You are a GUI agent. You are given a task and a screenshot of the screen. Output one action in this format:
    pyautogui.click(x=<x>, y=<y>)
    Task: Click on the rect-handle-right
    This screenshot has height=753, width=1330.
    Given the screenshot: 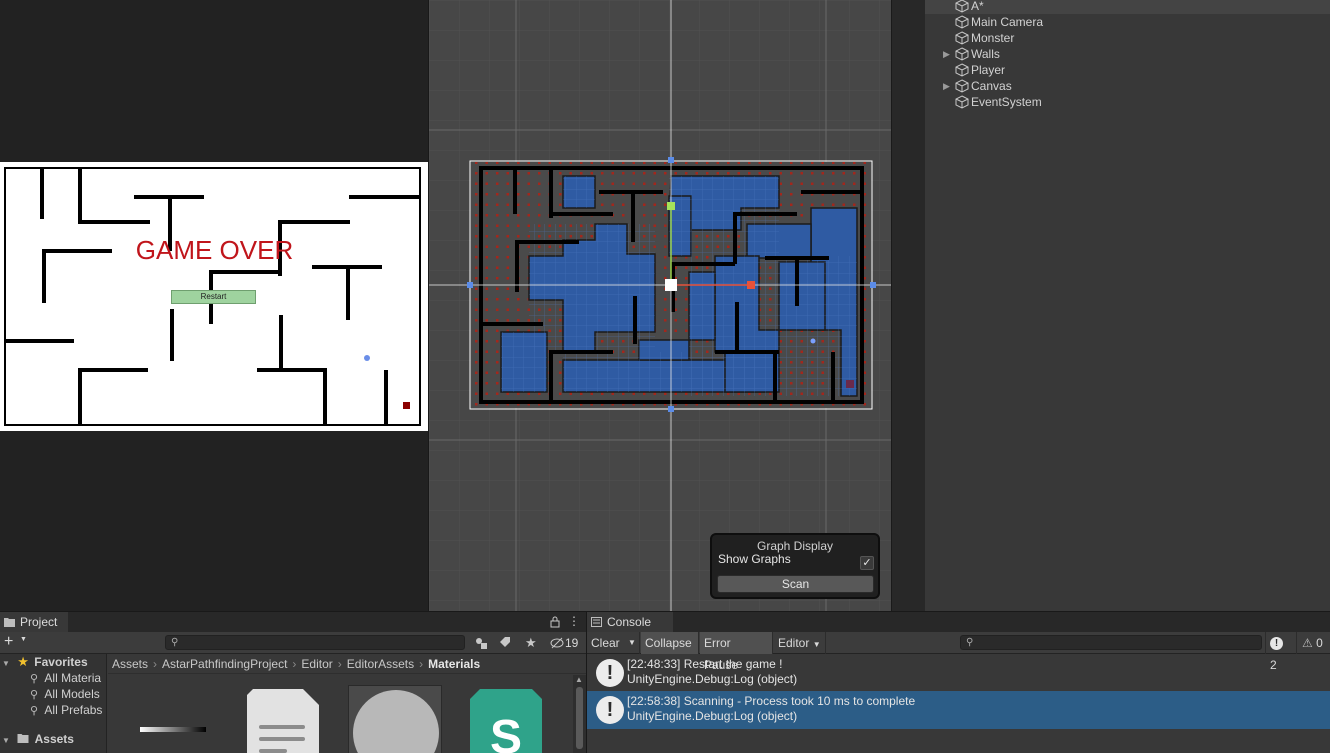 What is the action you would take?
    pyautogui.click(x=873, y=285)
    